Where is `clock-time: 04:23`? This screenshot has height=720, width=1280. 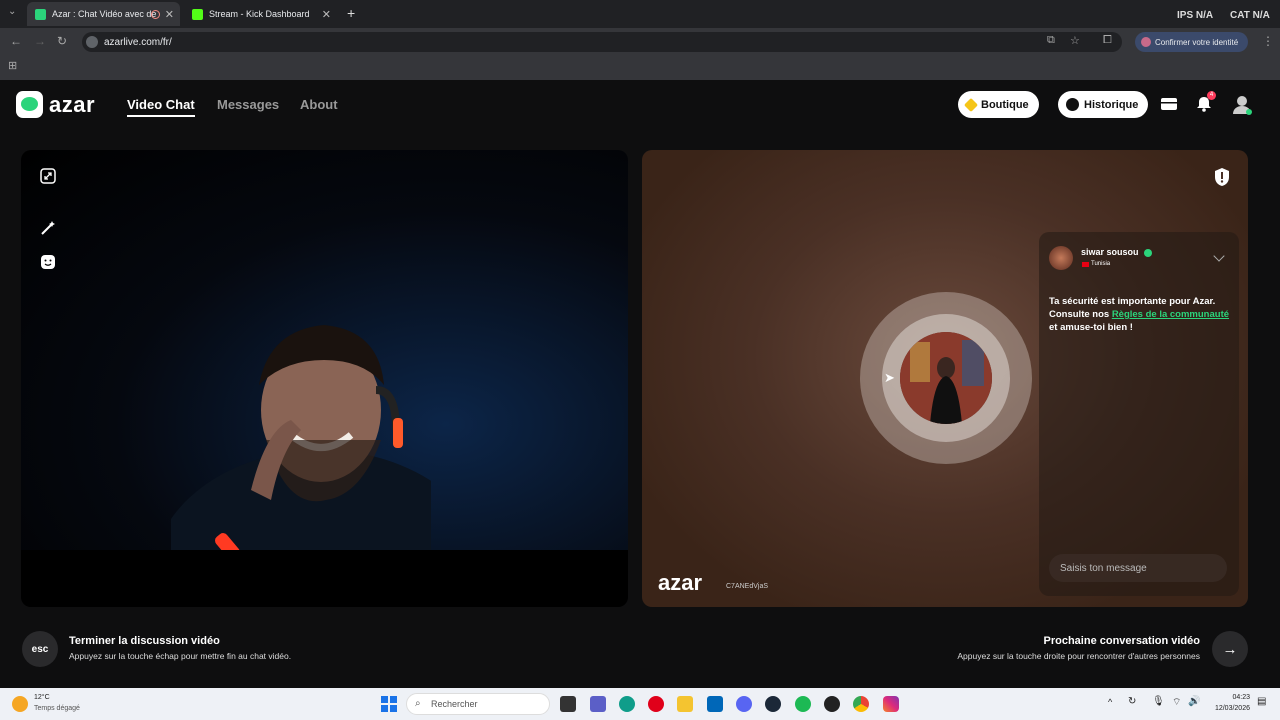
clock-time: 04:23 is located at coordinates (1241, 697).